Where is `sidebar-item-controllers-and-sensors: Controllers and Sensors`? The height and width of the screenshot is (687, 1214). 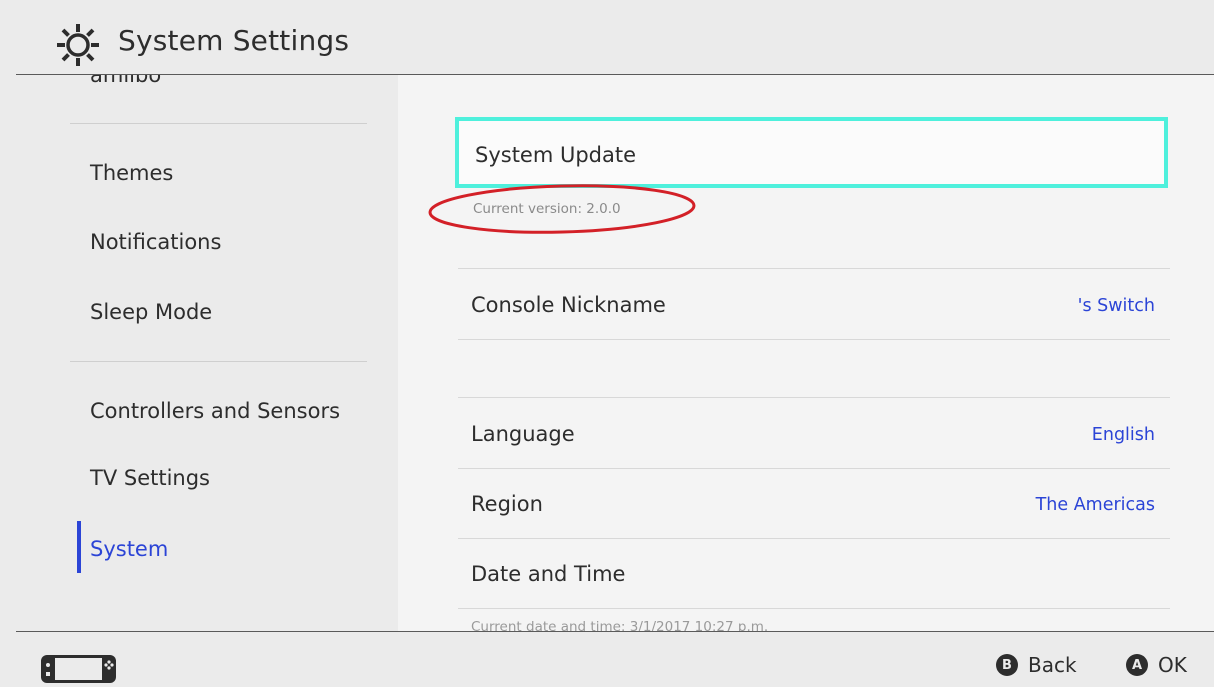 sidebar-item-controllers-and-sensors: Controllers and Sensors is located at coordinates (215, 411).